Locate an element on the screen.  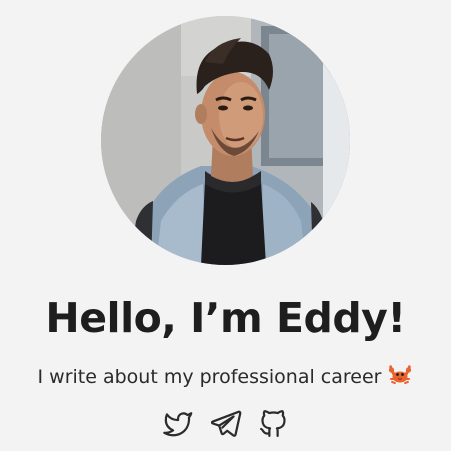
tagline: I write about my professional career is located at coordinates (225, 377).